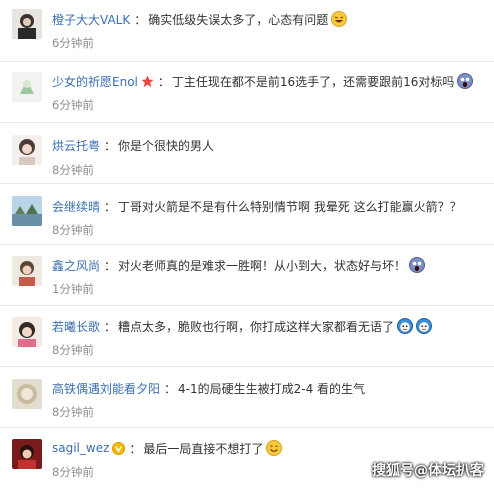  I want to click on username-link: 少女的祈愿Enol, so click(95, 81).